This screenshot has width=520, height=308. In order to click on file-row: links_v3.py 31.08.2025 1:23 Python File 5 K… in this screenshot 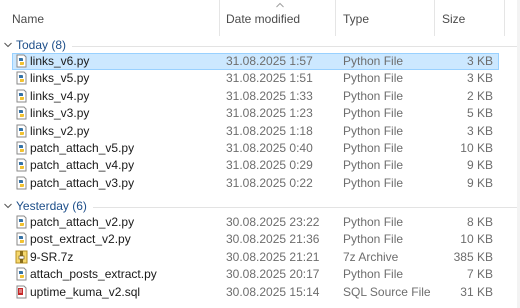, I will do `click(255, 113)`.